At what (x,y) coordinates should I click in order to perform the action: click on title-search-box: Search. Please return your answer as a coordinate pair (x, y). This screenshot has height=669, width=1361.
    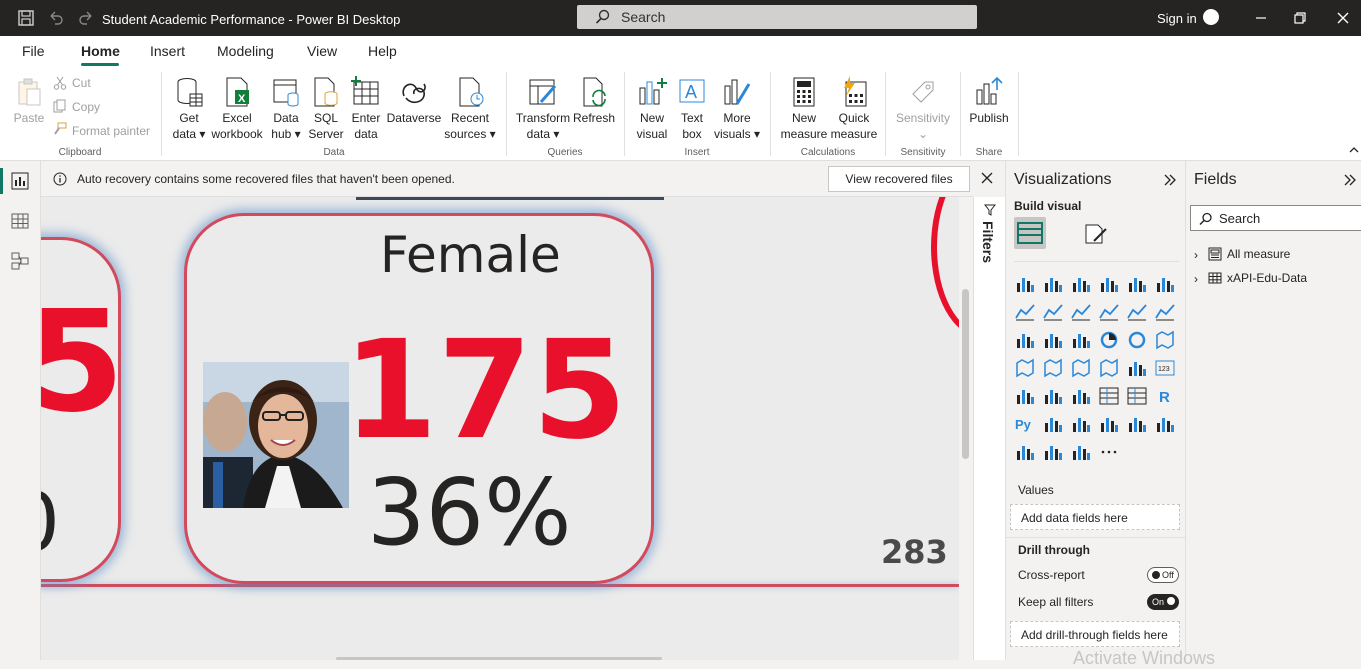
    Looking at the image, I should click on (777, 17).